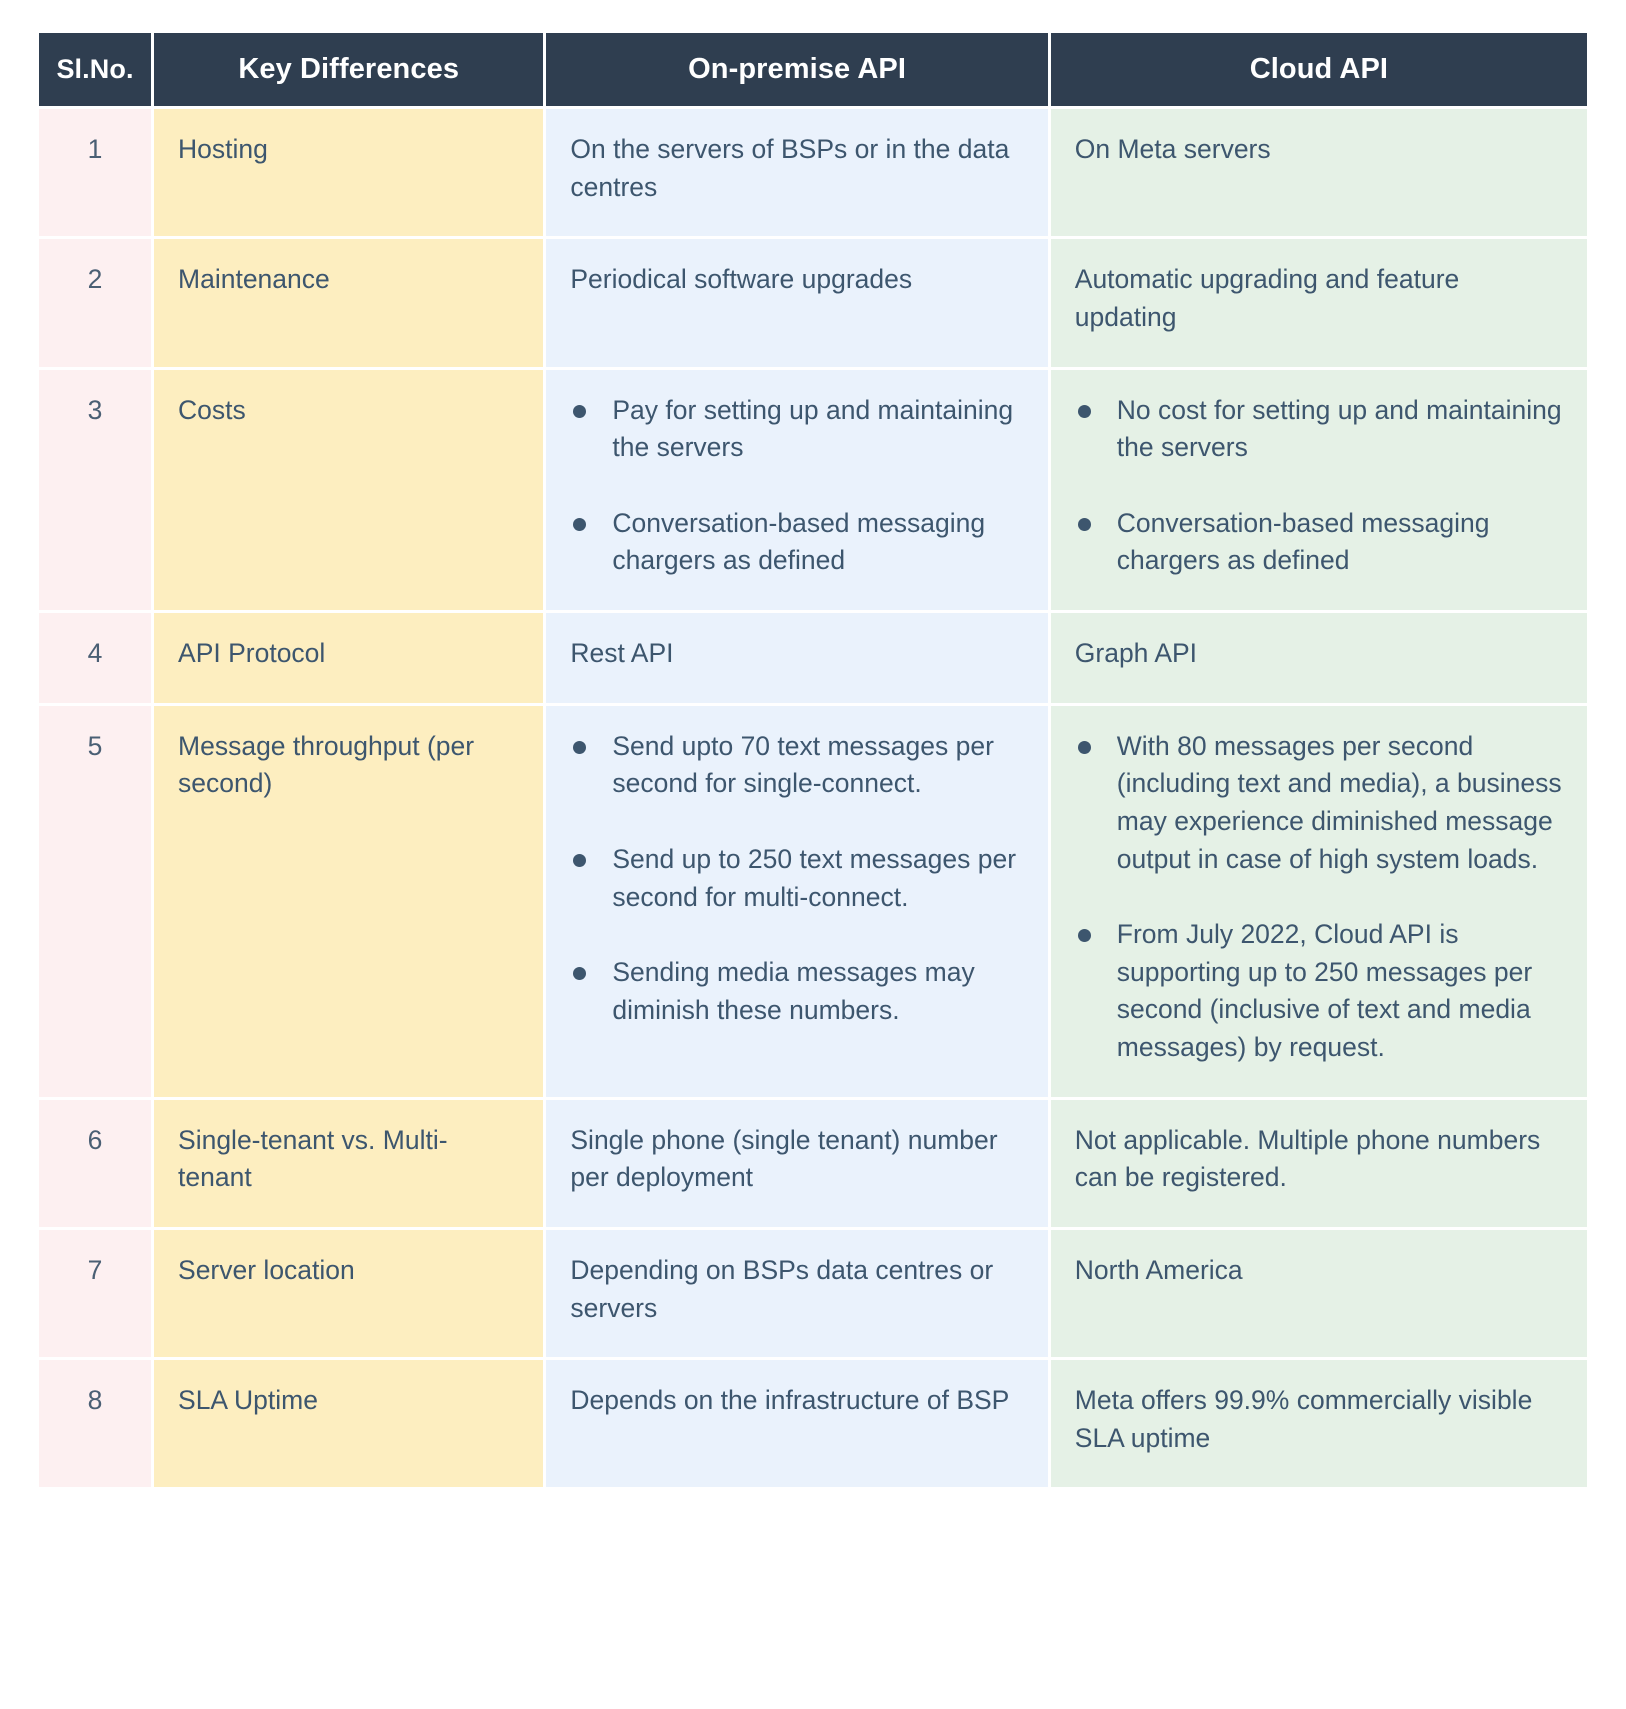  What do you see at coordinates (349, 658) in the screenshot?
I see `cell-key-difference: API Protocol` at bounding box center [349, 658].